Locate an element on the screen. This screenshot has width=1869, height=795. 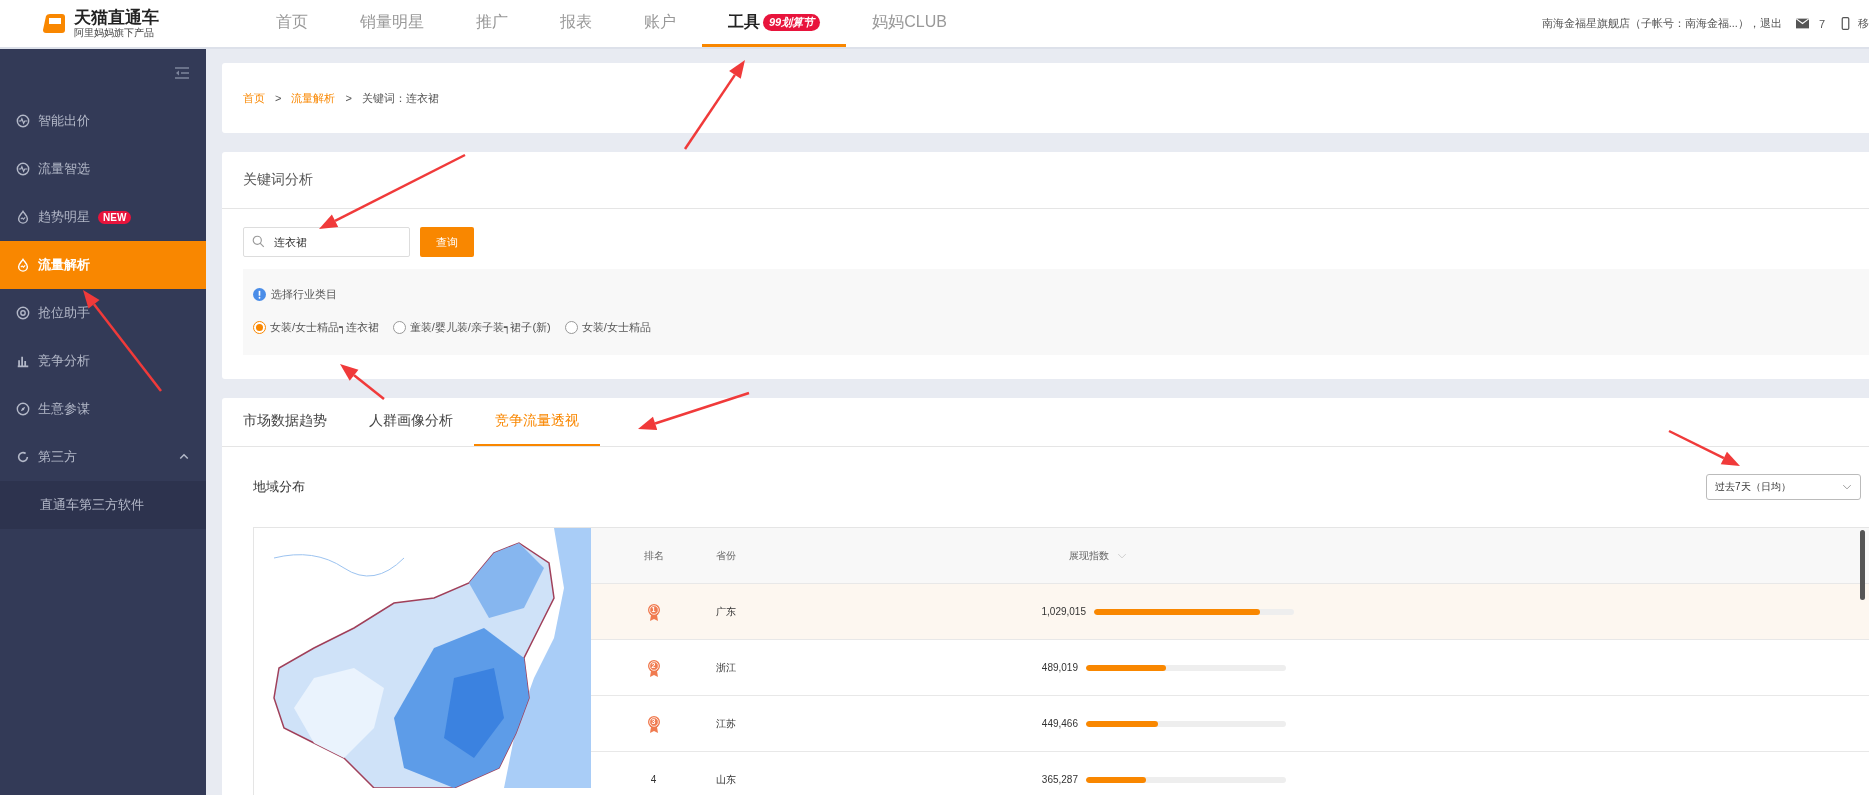
target-icon is located at coordinates (23, 313).